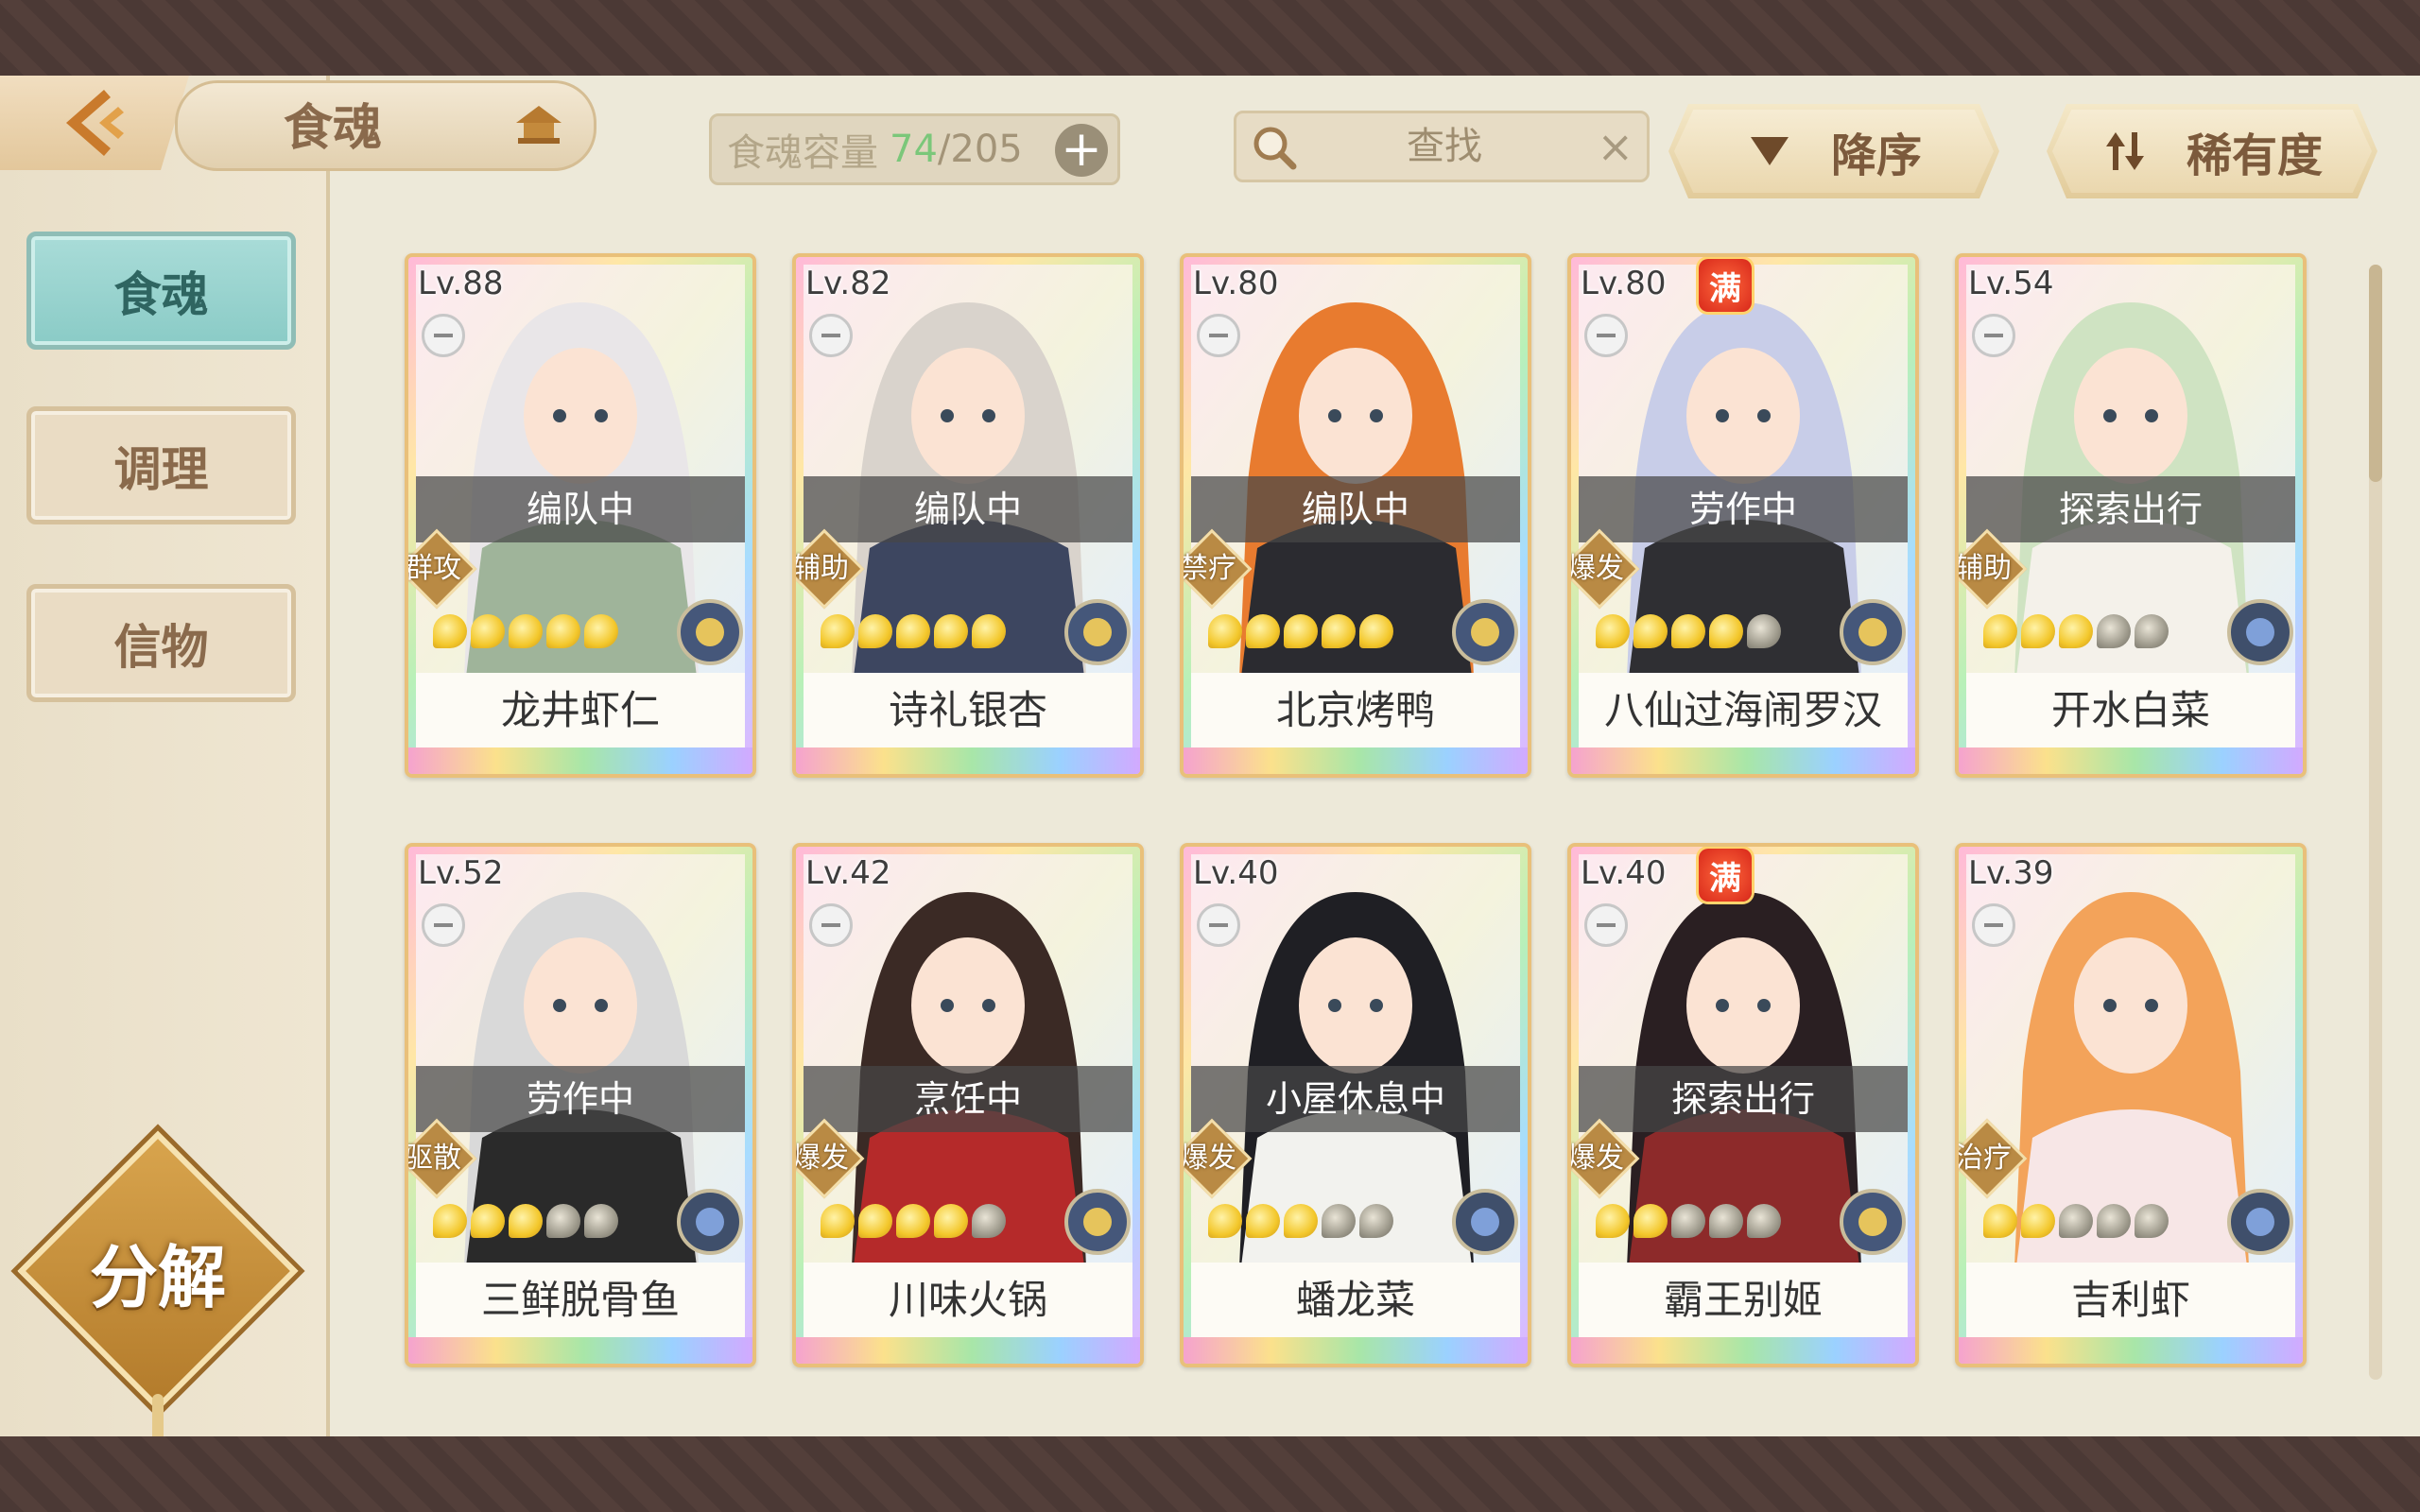 The width and height of the screenshot is (2420, 1512). Describe the element at coordinates (580, 1099) in the screenshot. I see `status-label: 劳作中` at that location.